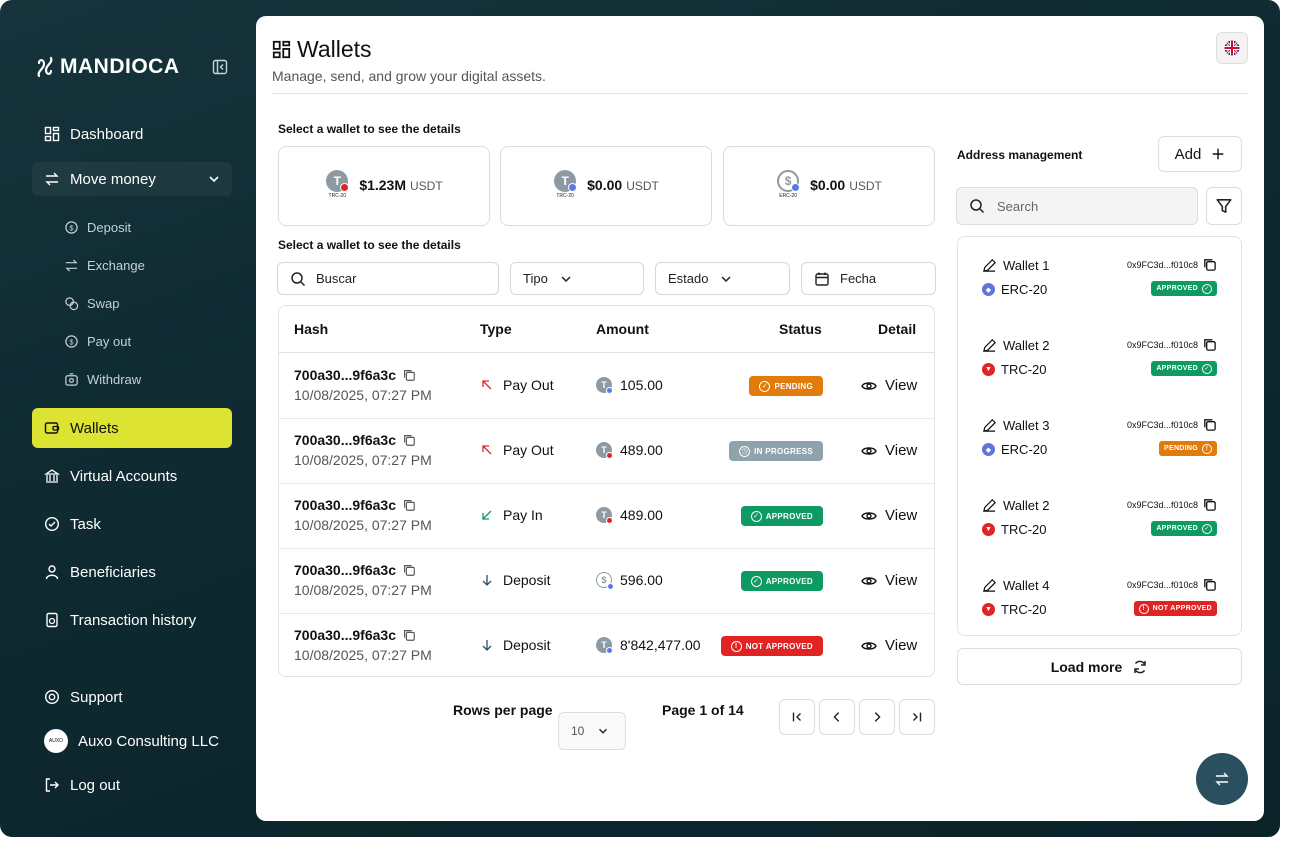  What do you see at coordinates (108, 67) in the screenshot?
I see `brand-logo: MANDIOCA` at bounding box center [108, 67].